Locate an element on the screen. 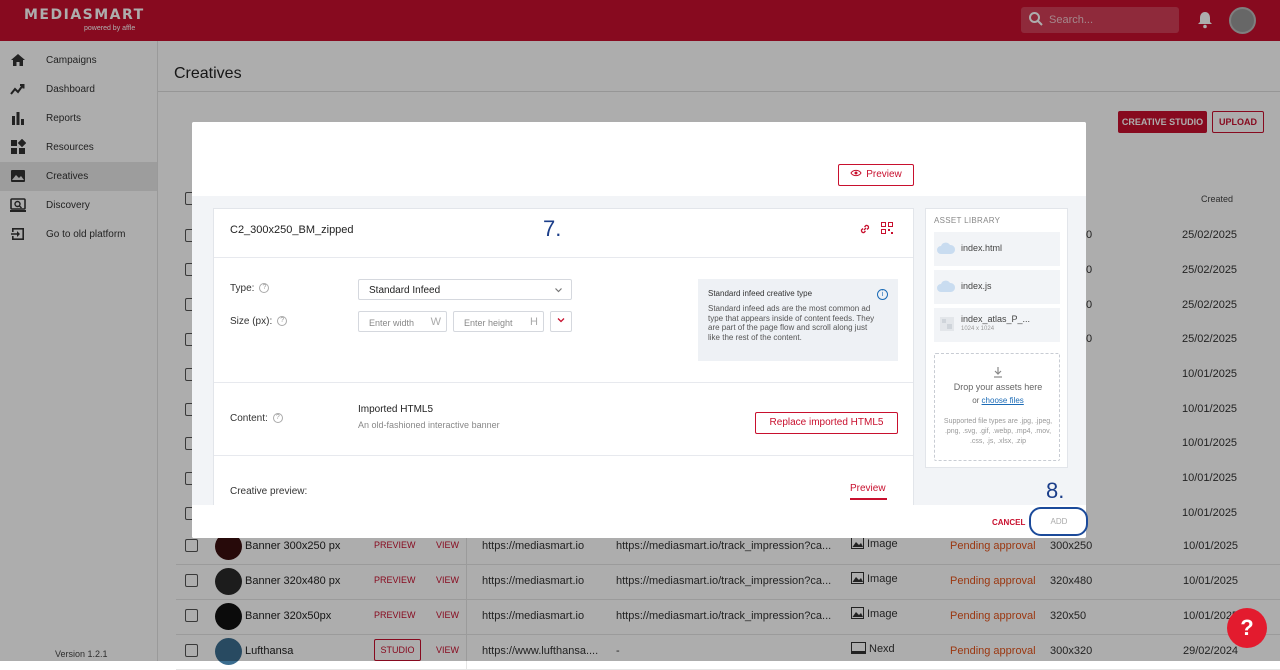  size-preset-dropdown is located at coordinates (561, 321).